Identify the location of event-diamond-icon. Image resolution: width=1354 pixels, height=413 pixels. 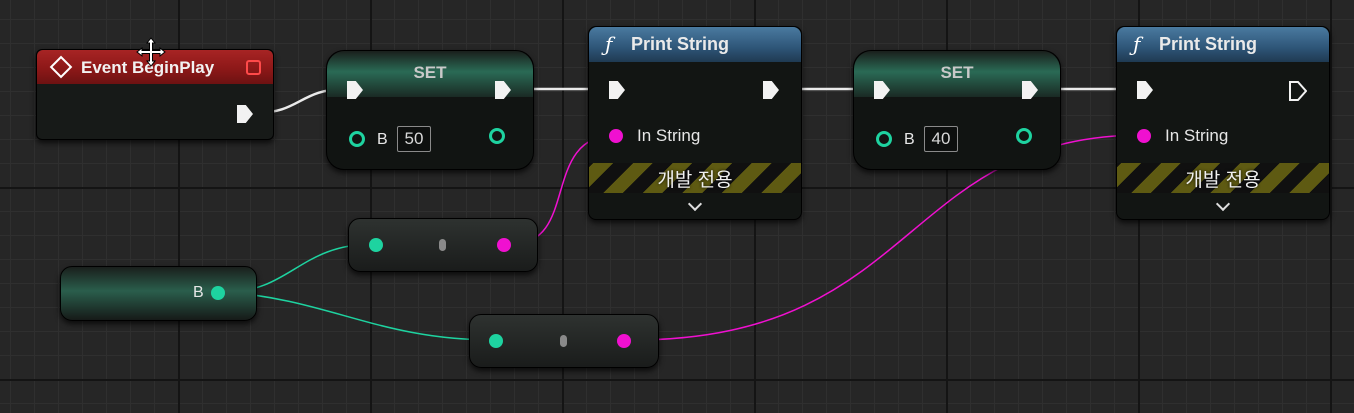
(61, 67).